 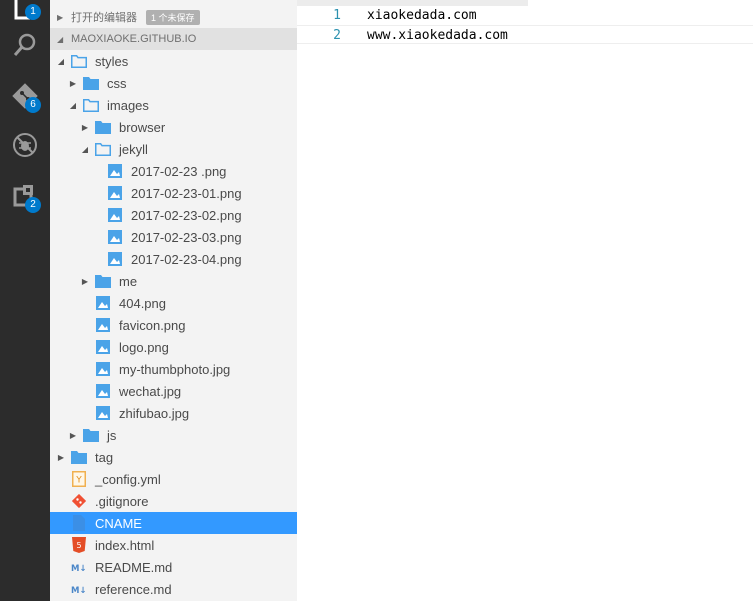 What do you see at coordinates (79, 501) in the screenshot?
I see `git-file-icon` at bounding box center [79, 501].